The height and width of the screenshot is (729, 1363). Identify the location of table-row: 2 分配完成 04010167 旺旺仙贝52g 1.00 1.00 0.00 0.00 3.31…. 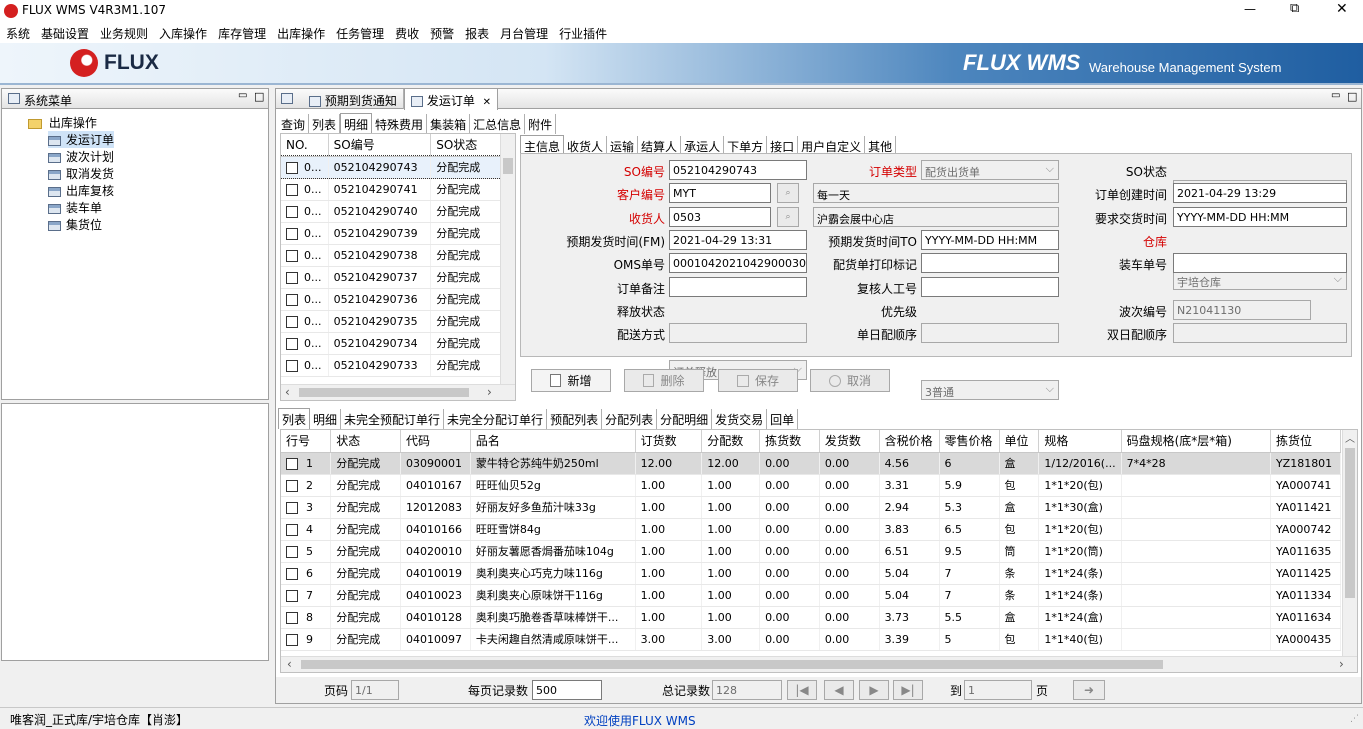
(811, 485).